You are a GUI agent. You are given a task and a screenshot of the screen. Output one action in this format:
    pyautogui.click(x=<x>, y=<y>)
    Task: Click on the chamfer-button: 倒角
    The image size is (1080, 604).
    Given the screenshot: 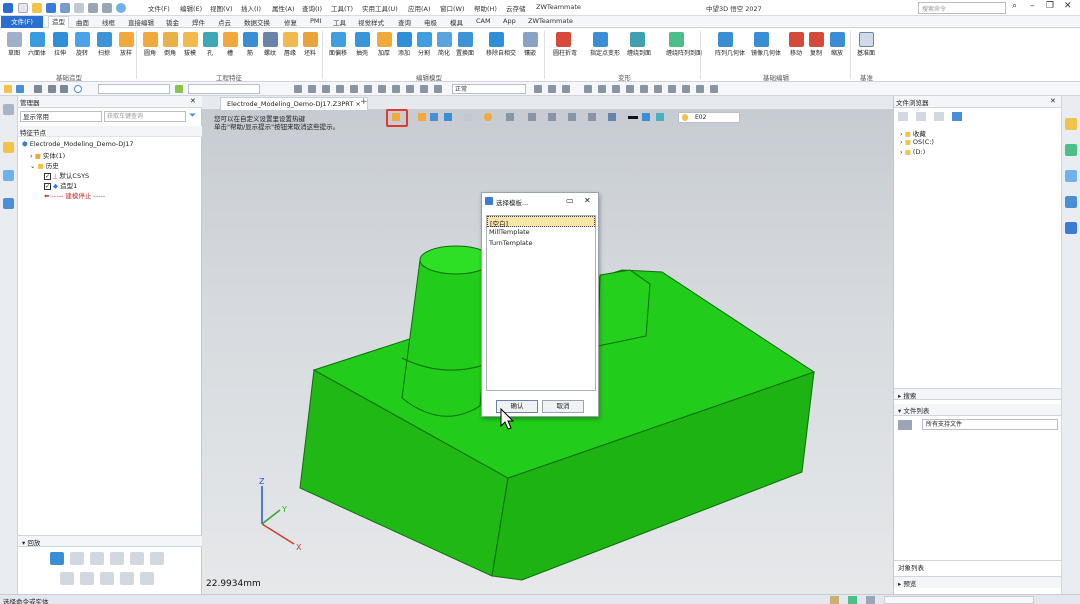 What is the action you would take?
    pyautogui.click(x=170, y=44)
    